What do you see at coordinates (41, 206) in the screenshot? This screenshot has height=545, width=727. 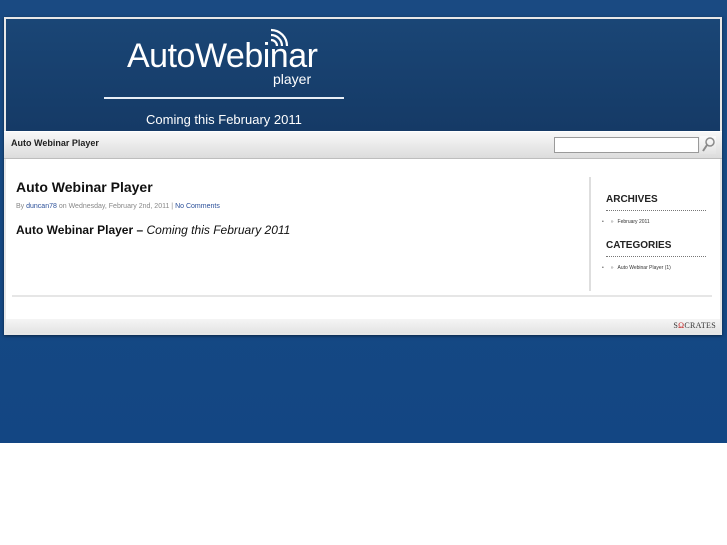 I see `post-author-link: duncan78` at bounding box center [41, 206].